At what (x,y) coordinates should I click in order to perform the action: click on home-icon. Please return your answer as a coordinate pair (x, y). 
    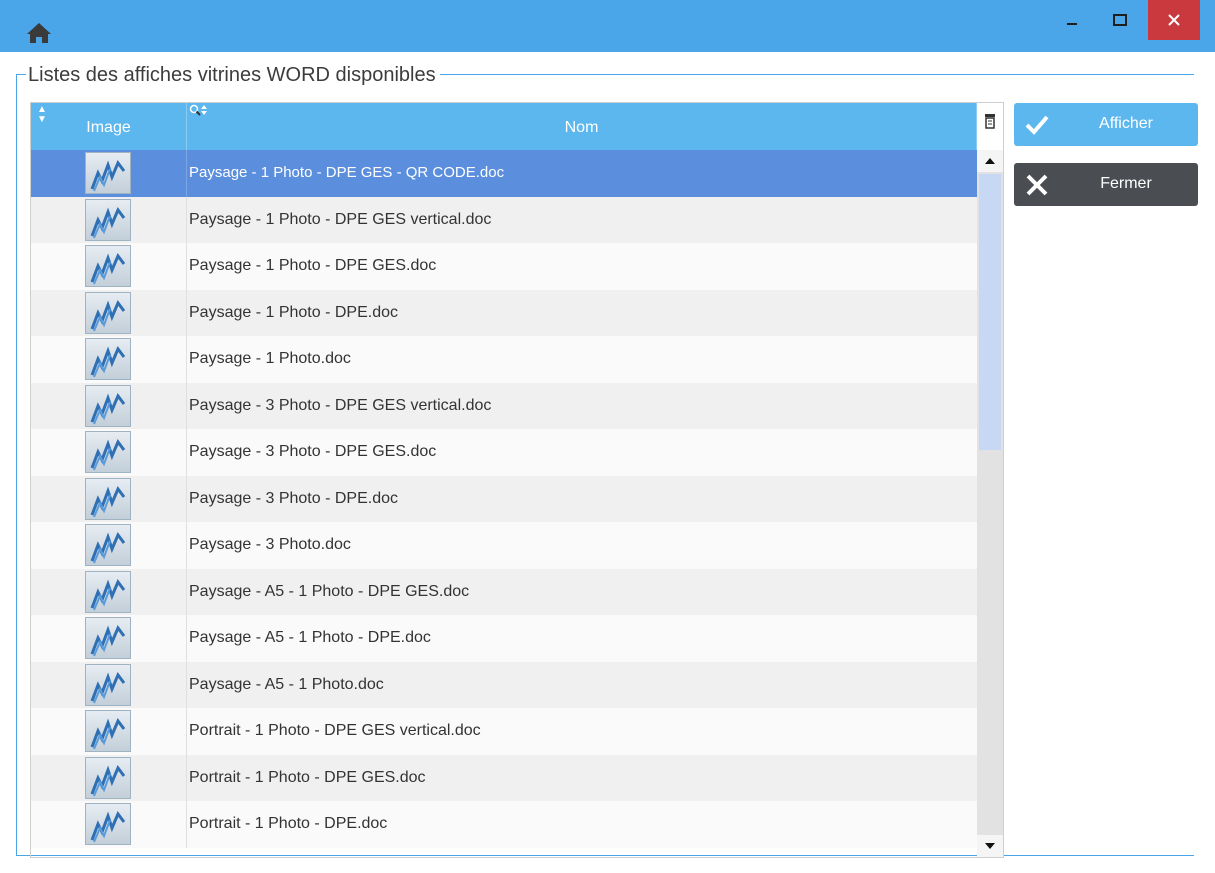
    Looking at the image, I should click on (39, 33).